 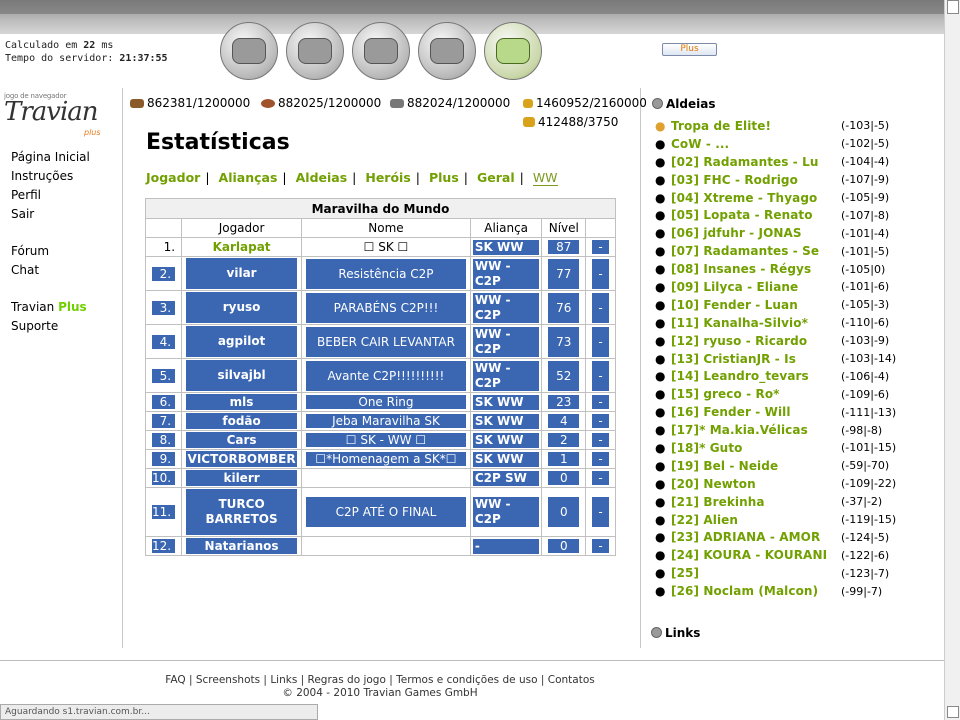 What do you see at coordinates (496, 177) in the screenshot?
I see `tab-general: Geral` at bounding box center [496, 177].